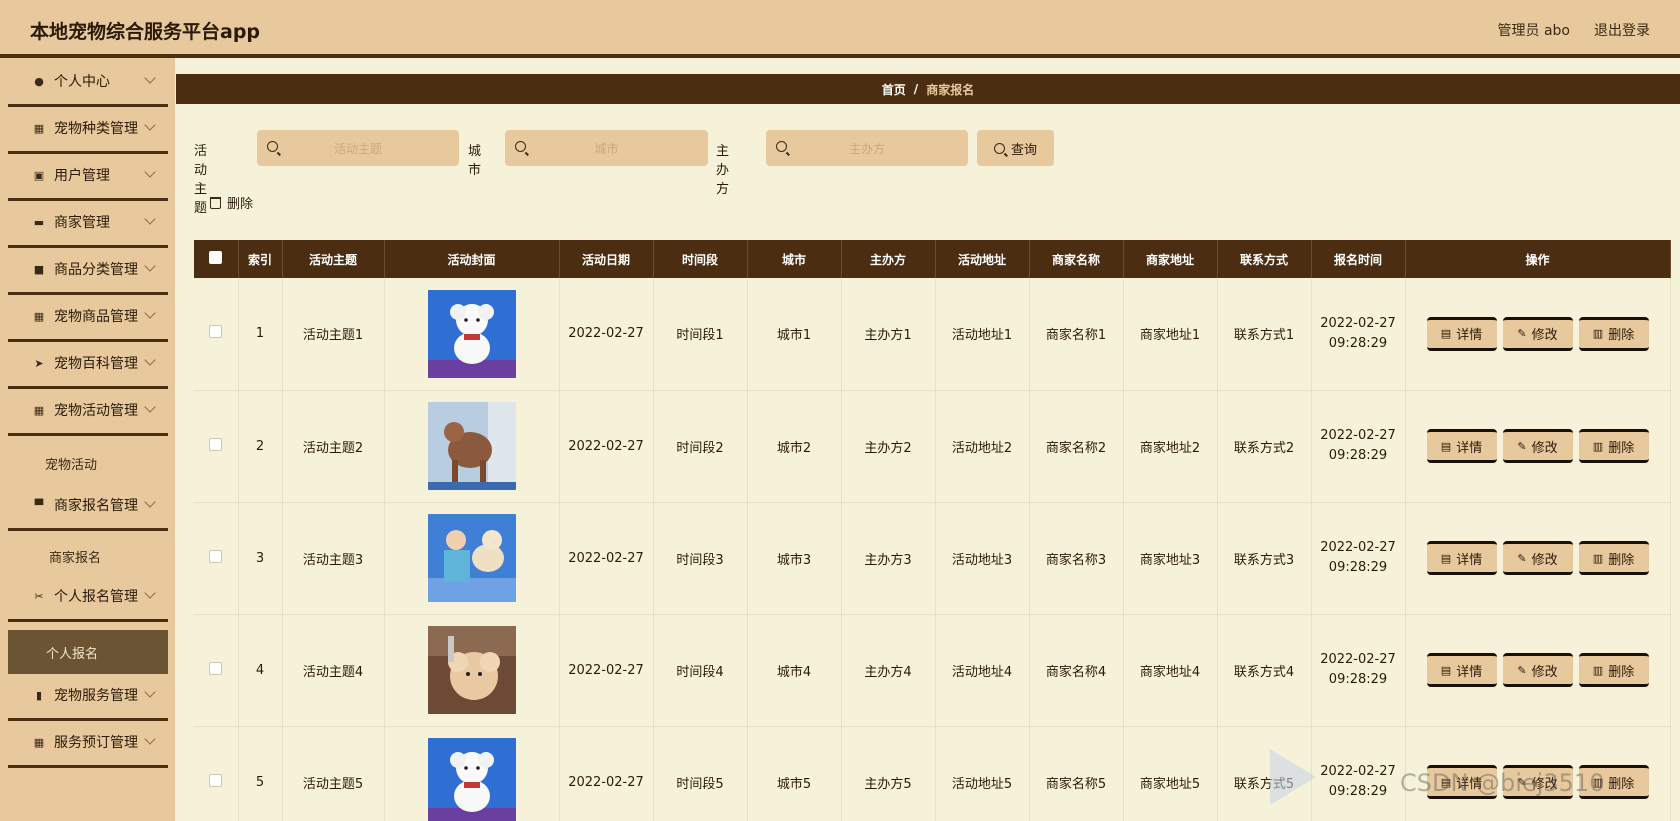 The width and height of the screenshot is (1680, 821). I want to click on sidebar-item-pet-service: ▮ 宠物服务管理, so click(88, 696).